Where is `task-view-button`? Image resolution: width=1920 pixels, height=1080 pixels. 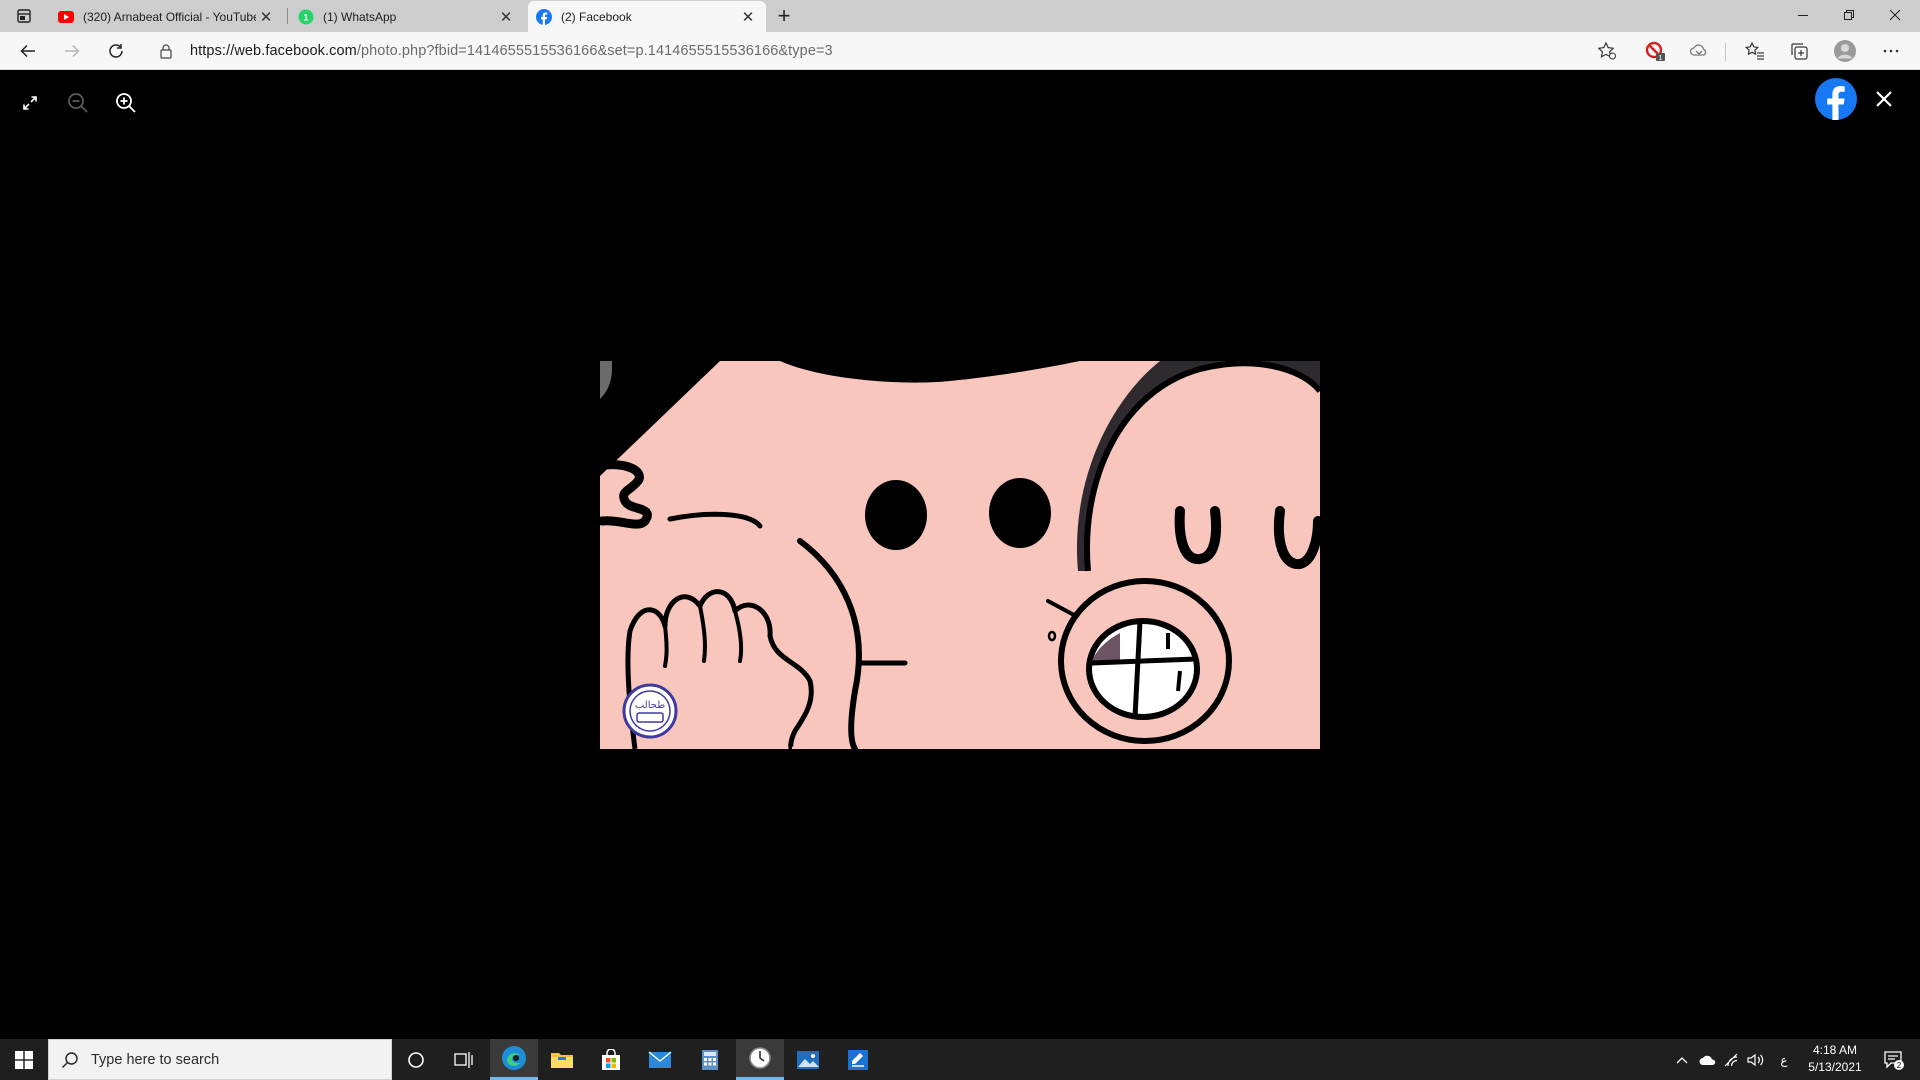
task-view-button is located at coordinates (464, 1059).